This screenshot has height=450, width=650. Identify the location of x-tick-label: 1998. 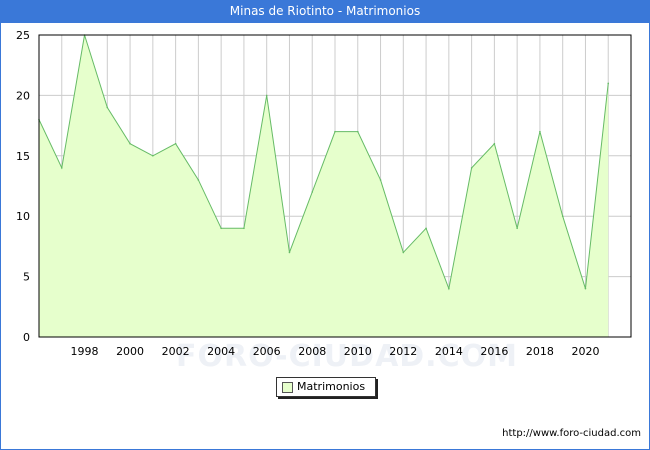
(85, 351).